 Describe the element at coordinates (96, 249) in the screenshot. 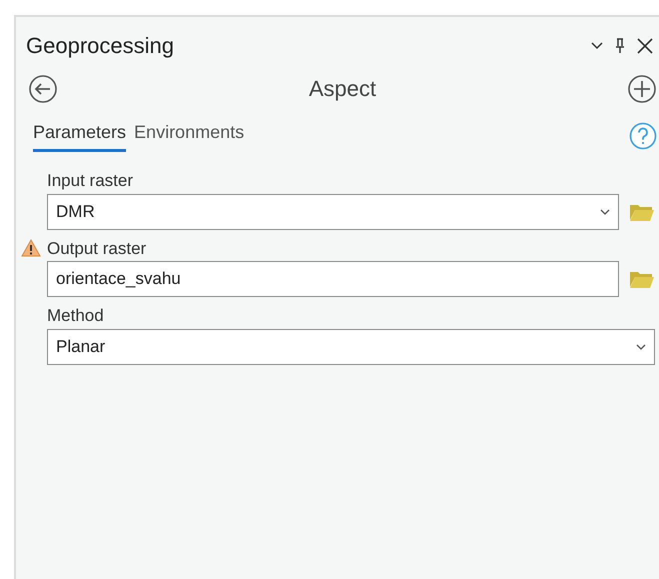

I see `parameter-label: Output raster` at that location.